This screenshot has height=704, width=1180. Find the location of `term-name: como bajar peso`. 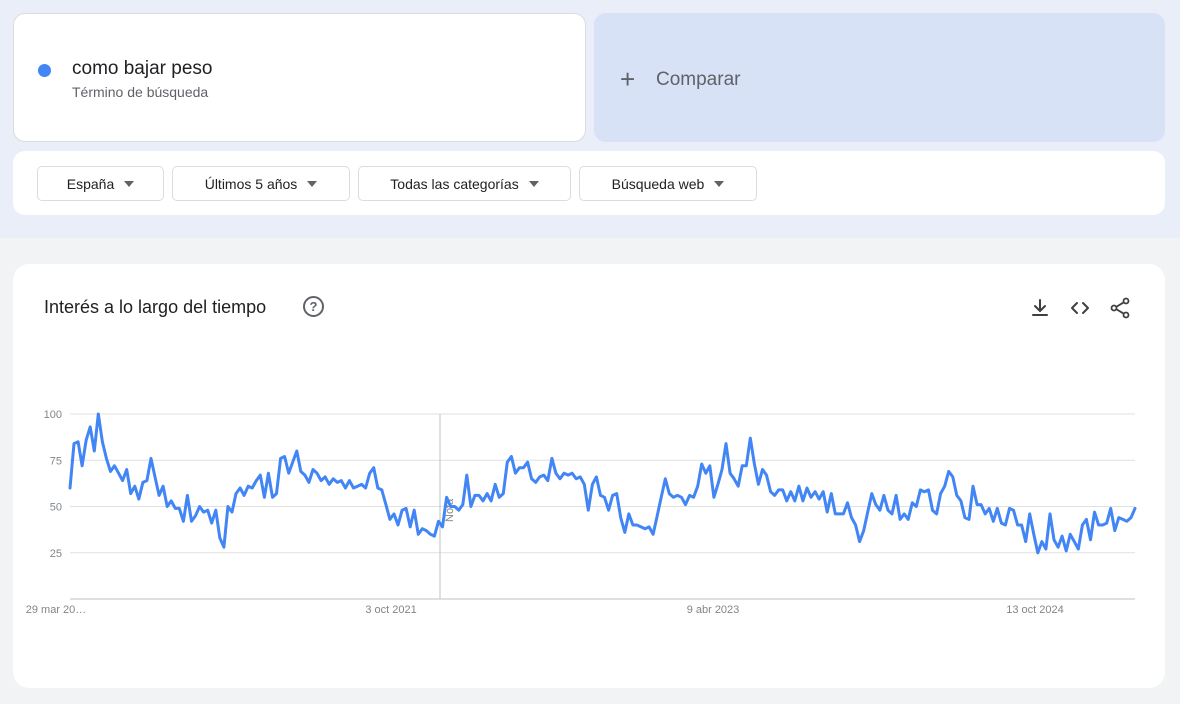

term-name: como bajar peso is located at coordinates (142, 69).